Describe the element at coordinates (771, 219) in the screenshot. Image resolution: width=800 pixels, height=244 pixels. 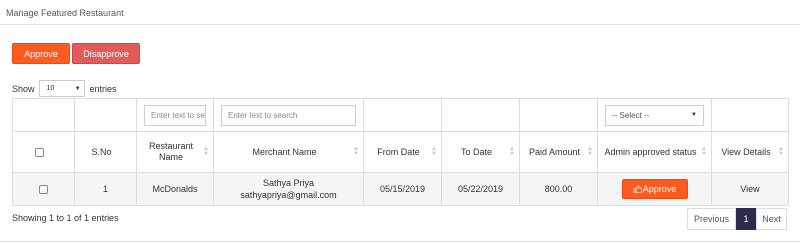
I see `next-page-button: Next` at that location.